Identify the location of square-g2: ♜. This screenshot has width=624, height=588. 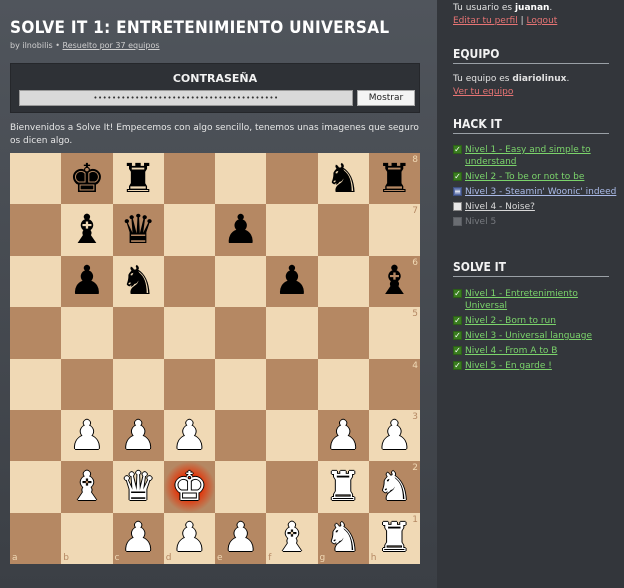
(343, 487).